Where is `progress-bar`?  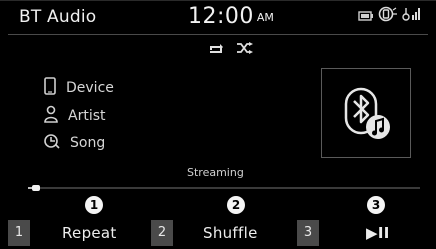
progress-bar is located at coordinates (224, 188).